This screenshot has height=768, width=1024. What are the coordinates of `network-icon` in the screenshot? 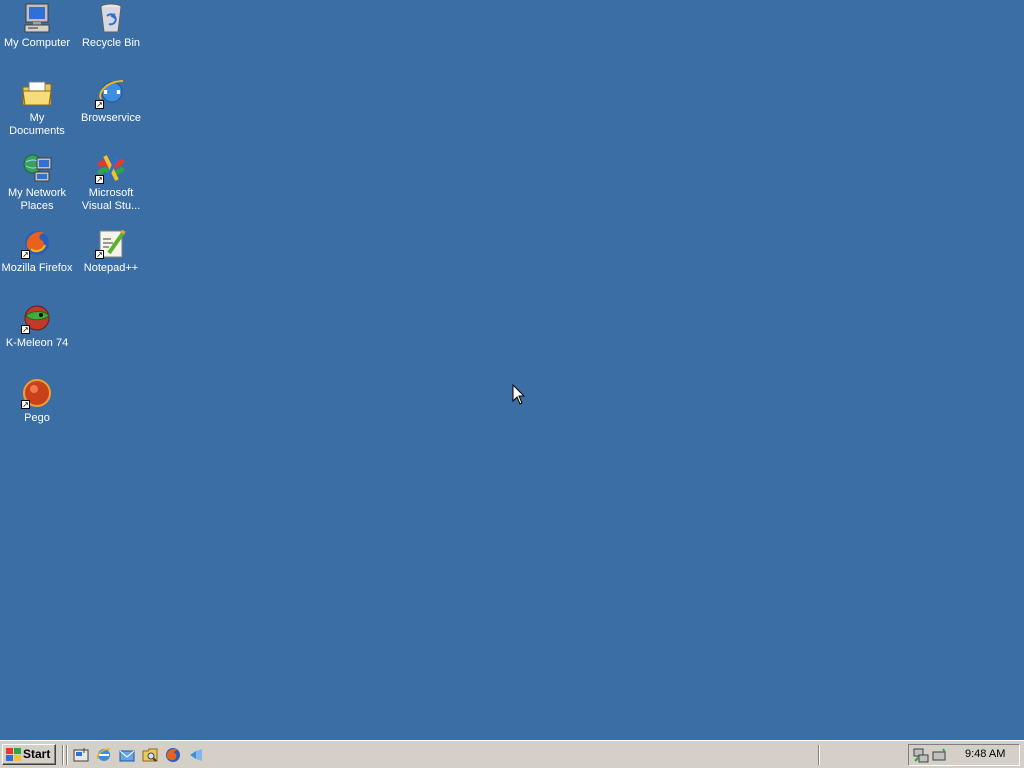 It's located at (921, 755).